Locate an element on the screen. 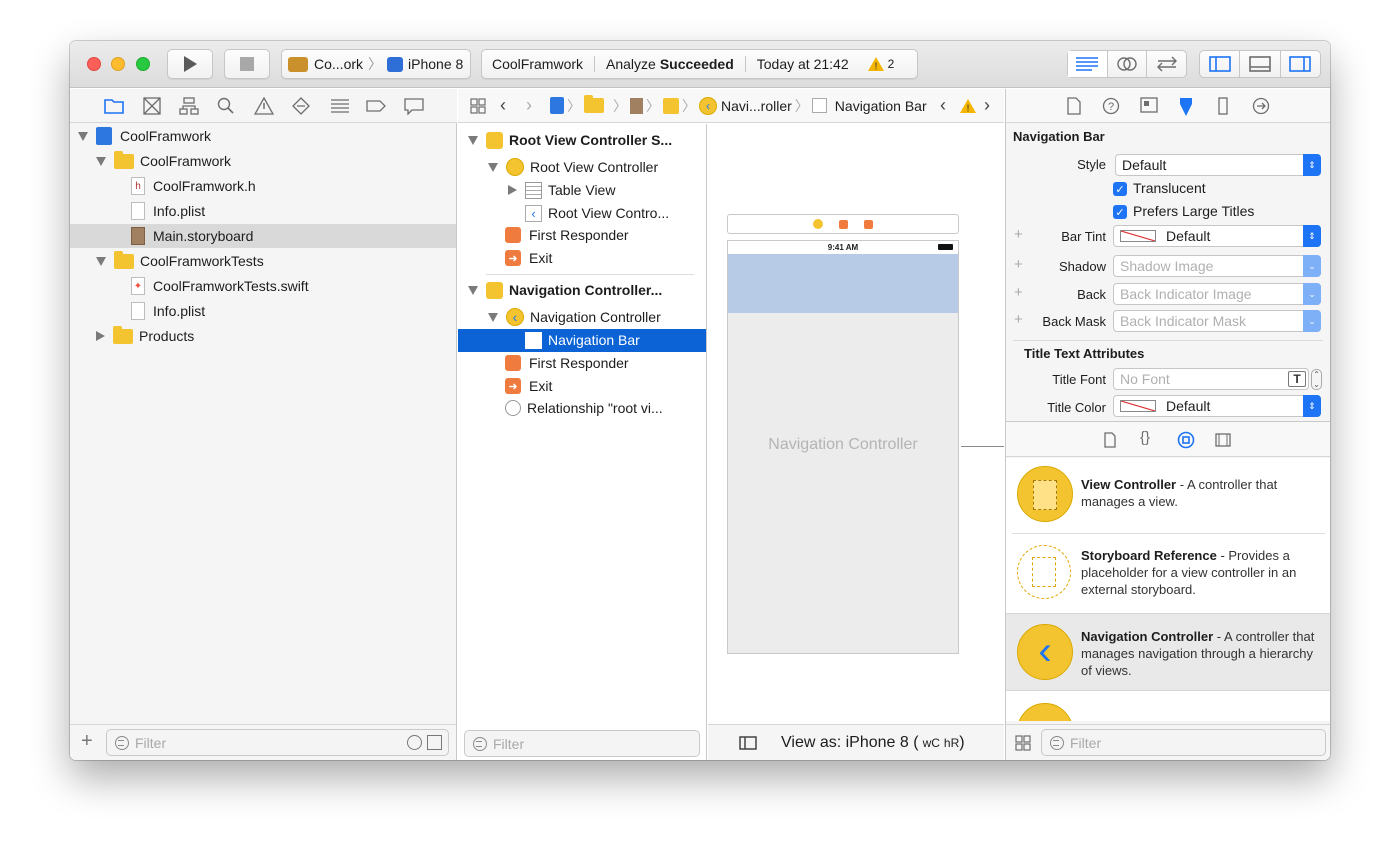 The image size is (1400, 861). attributes-icon is located at coordinates (1186, 107).